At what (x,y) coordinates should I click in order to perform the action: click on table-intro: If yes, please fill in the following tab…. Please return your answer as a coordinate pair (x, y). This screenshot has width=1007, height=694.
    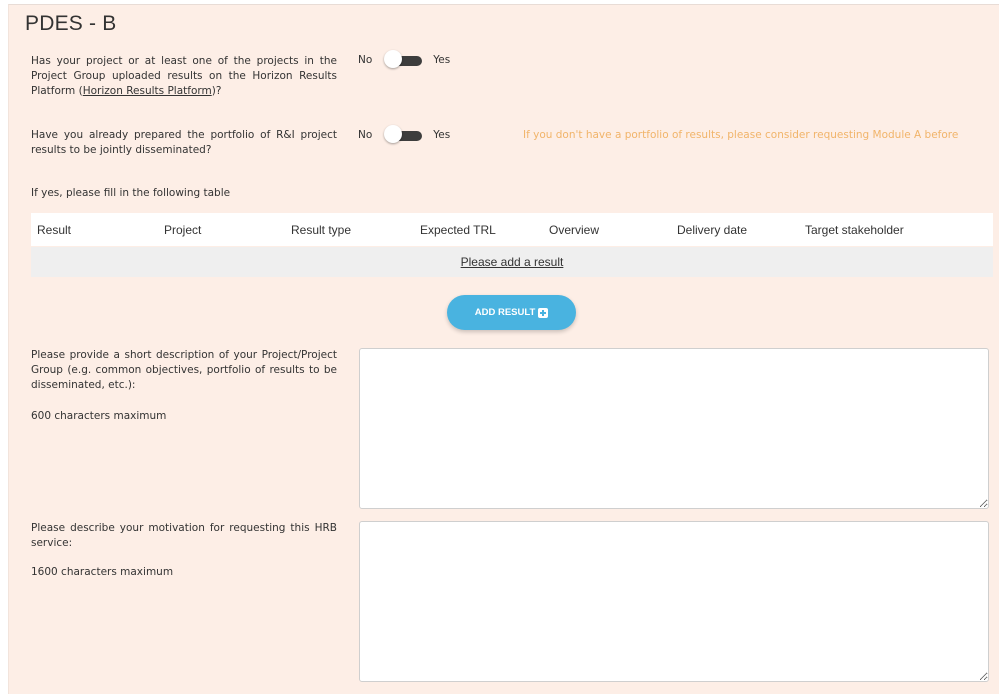
    Looking at the image, I should click on (131, 193).